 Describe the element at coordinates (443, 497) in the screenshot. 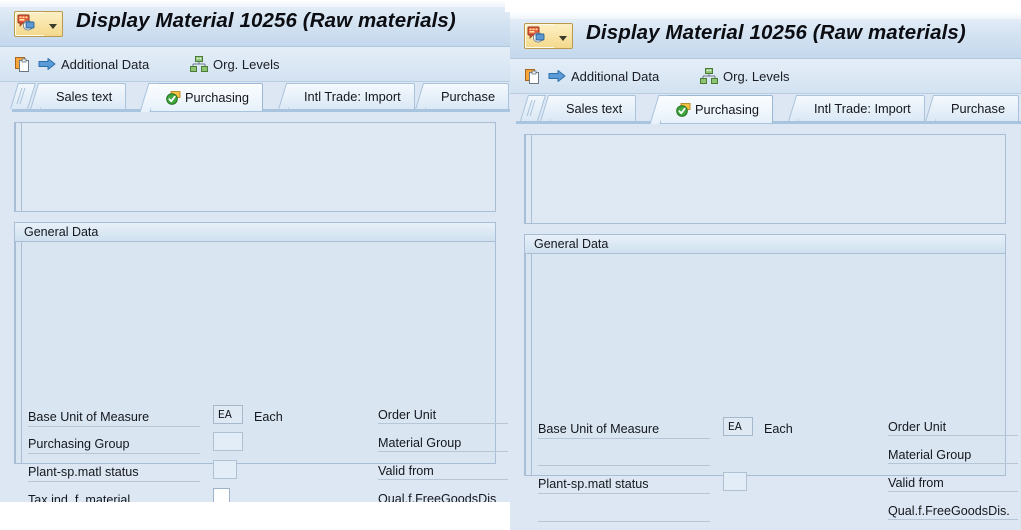

I see `right-label-qual-free-goods: Qual.f.FreeGoodsDis` at that location.